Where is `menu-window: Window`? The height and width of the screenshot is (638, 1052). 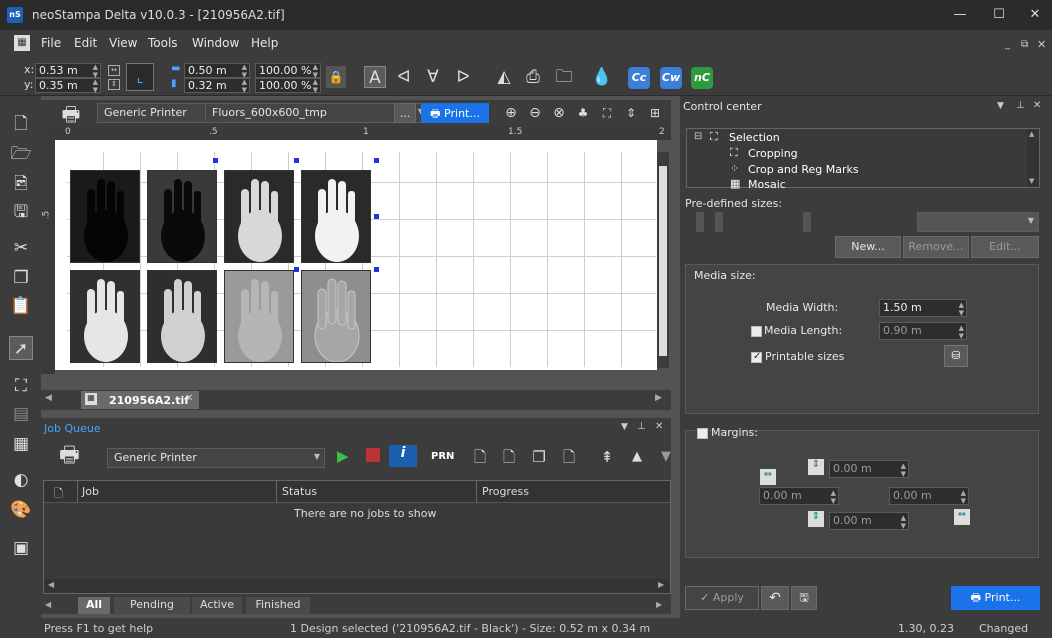 menu-window: Window is located at coordinates (215, 43).